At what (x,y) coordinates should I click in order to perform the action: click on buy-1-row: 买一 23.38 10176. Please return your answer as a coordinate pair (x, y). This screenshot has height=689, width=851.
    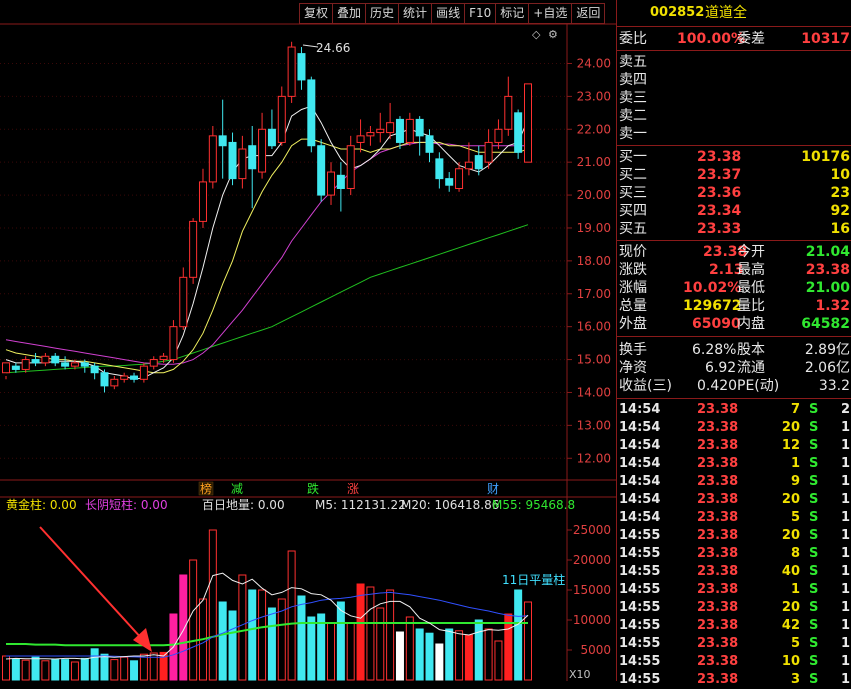
    Looking at the image, I should click on (734, 157).